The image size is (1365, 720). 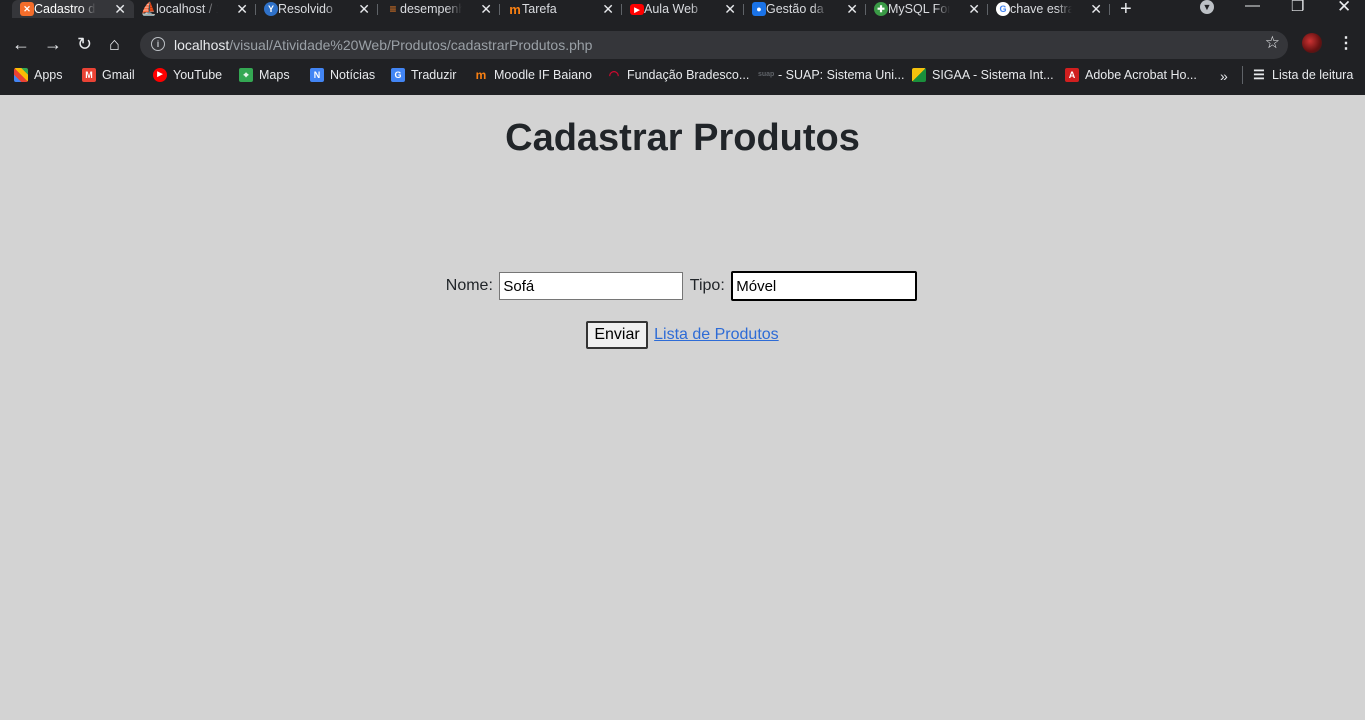 I want to click on profile-avatar, so click(x=1312, y=43).